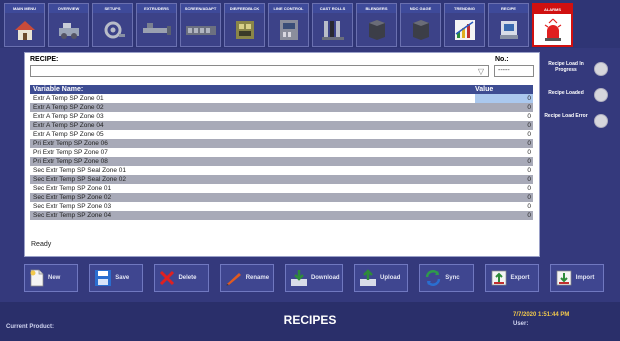  What do you see at coordinates (103, 278) in the screenshot?
I see `save-disk-icon` at bounding box center [103, 278].